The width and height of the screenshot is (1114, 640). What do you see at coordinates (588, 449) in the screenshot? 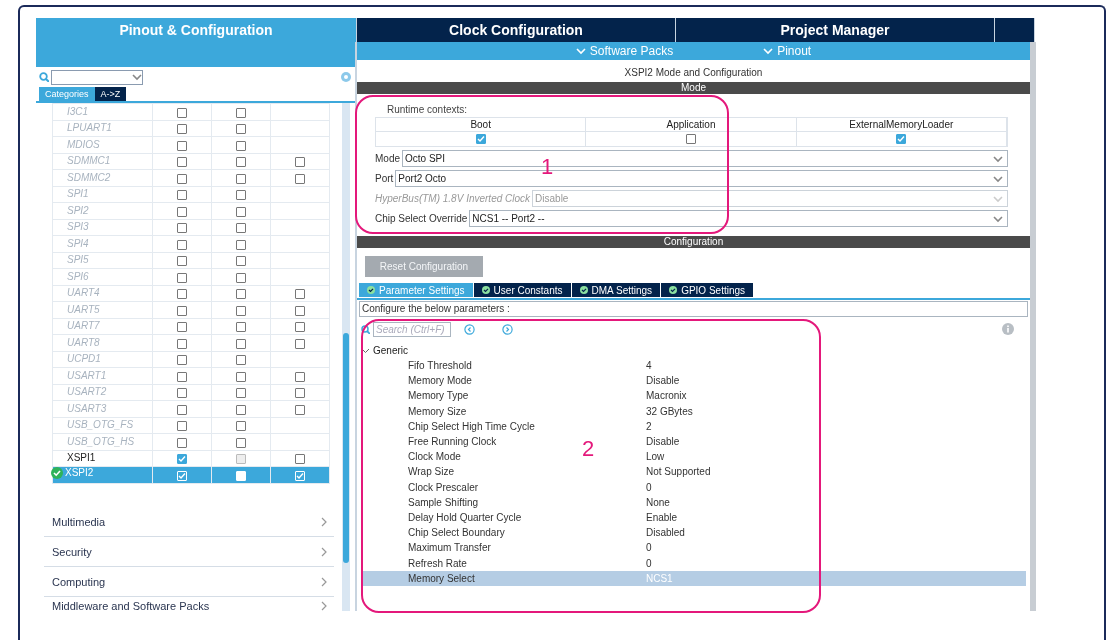
I see `annotation-number: 2` at bounding box center [588, 449].